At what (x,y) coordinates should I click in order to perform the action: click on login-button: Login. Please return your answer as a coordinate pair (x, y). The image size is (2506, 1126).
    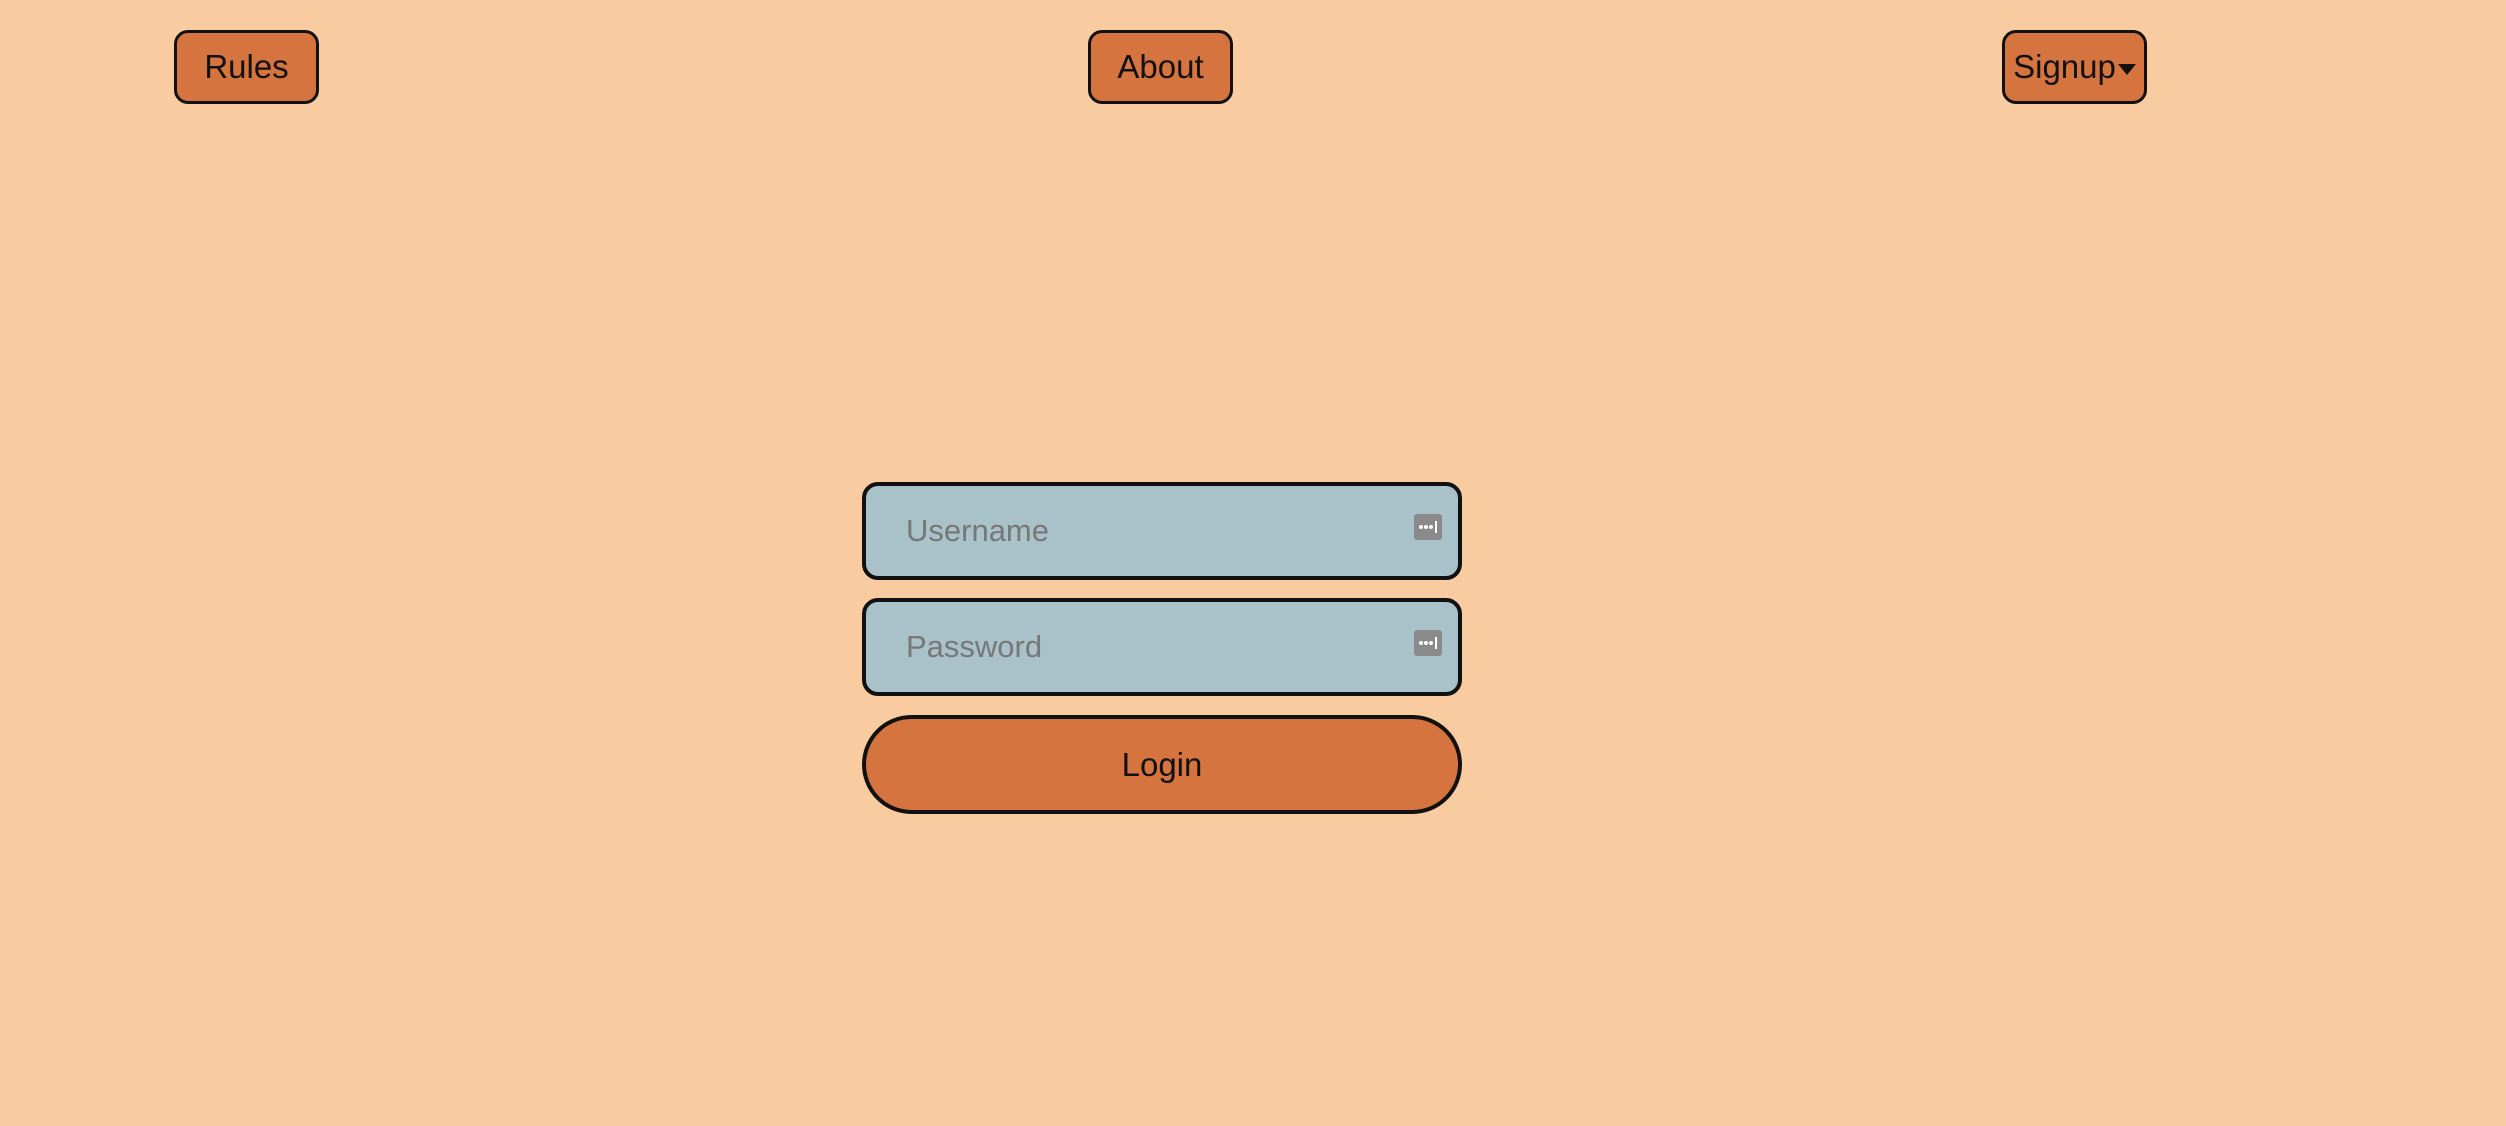
    Looking at the image, I should click on (1162, 764).